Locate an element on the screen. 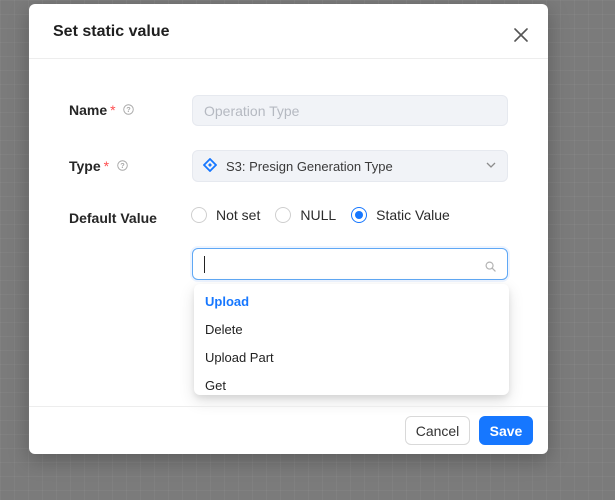 Image resolution: width=615 pixels, height=500 pixels. default-value-label: Default Value is located at coordinates (113, 218).